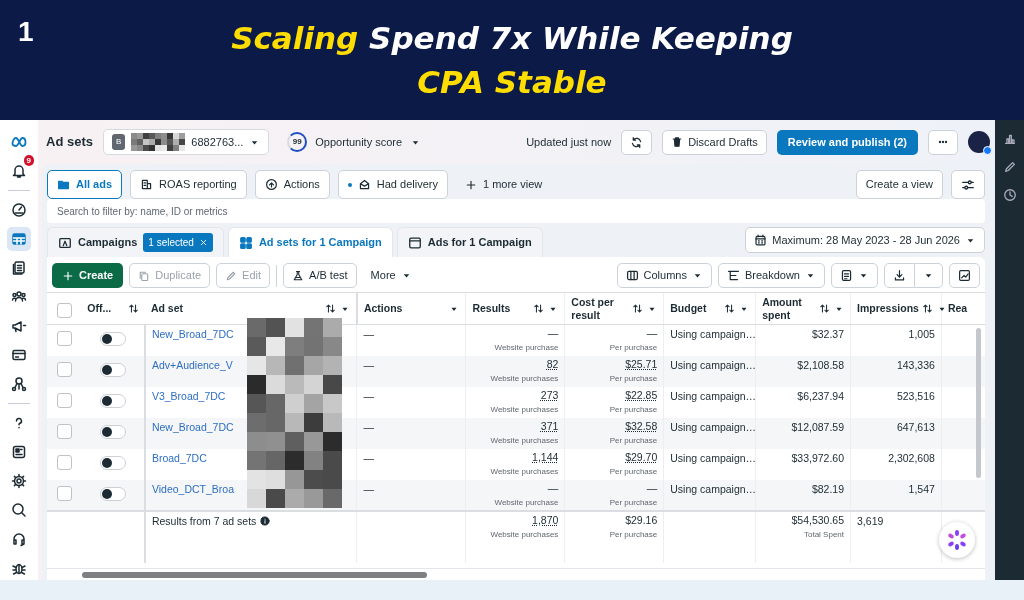 The width and height of the screenshot is (1024, 600). Describe the element at coordinates (19, 171) in the screenshot. I see `bell-icon` at that location.